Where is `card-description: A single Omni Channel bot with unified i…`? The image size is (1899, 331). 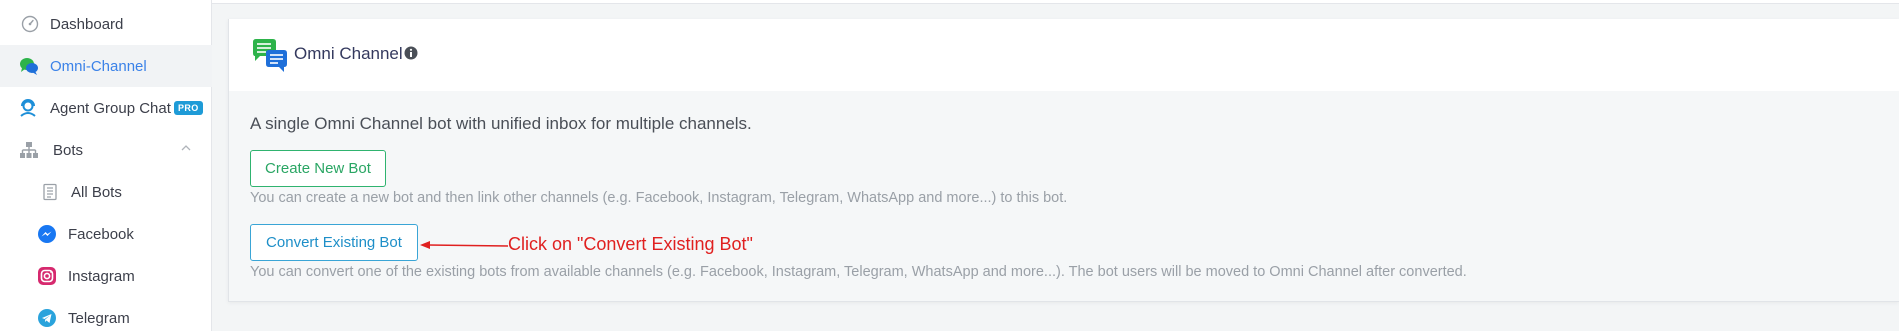
card-description: A single Omni Channel bot with unified i… is located at coordinates (501, 123).